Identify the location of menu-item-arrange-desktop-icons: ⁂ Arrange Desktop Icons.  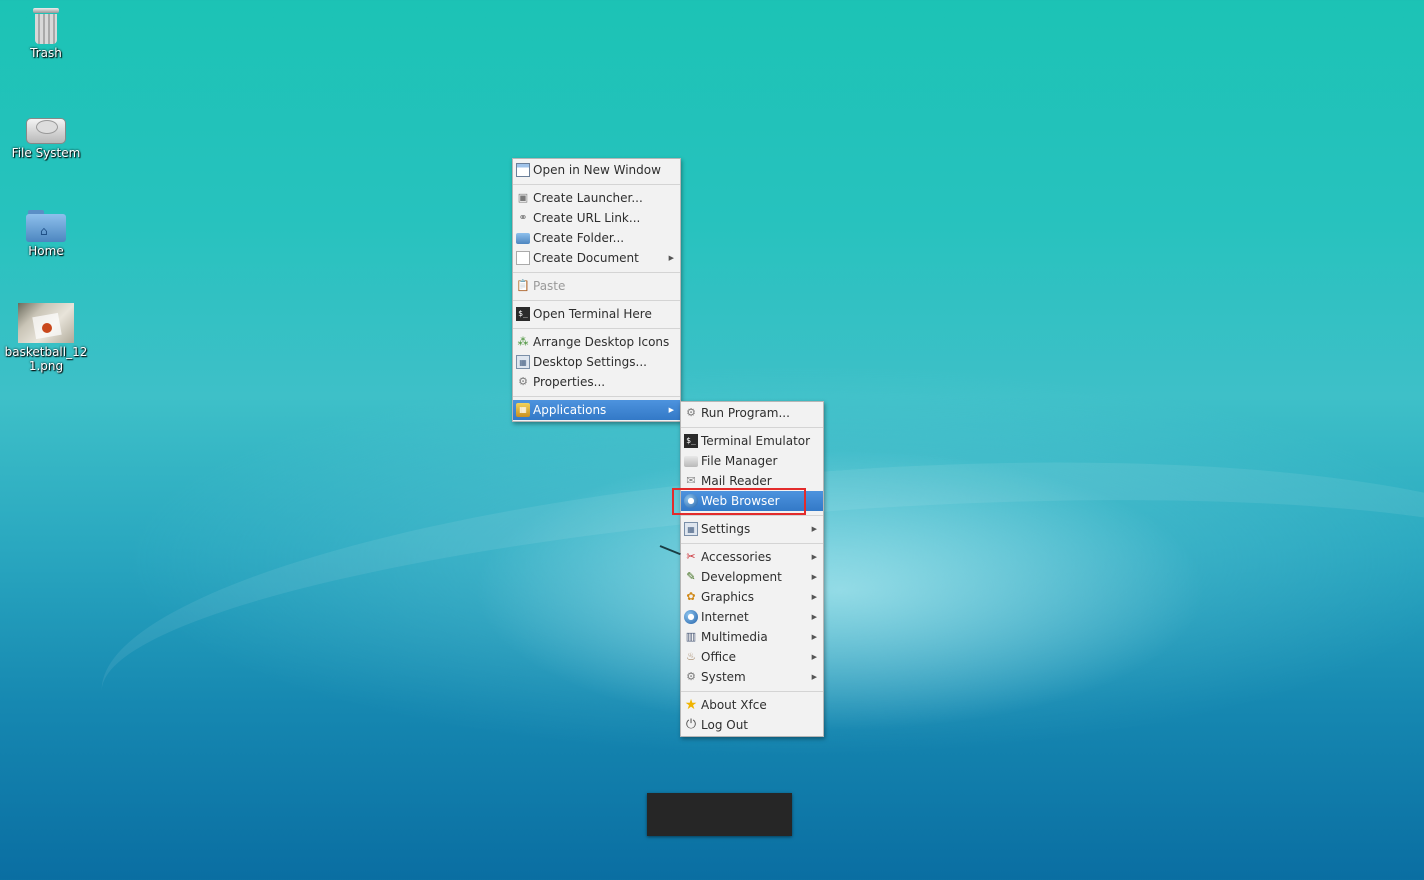
(596, 342).